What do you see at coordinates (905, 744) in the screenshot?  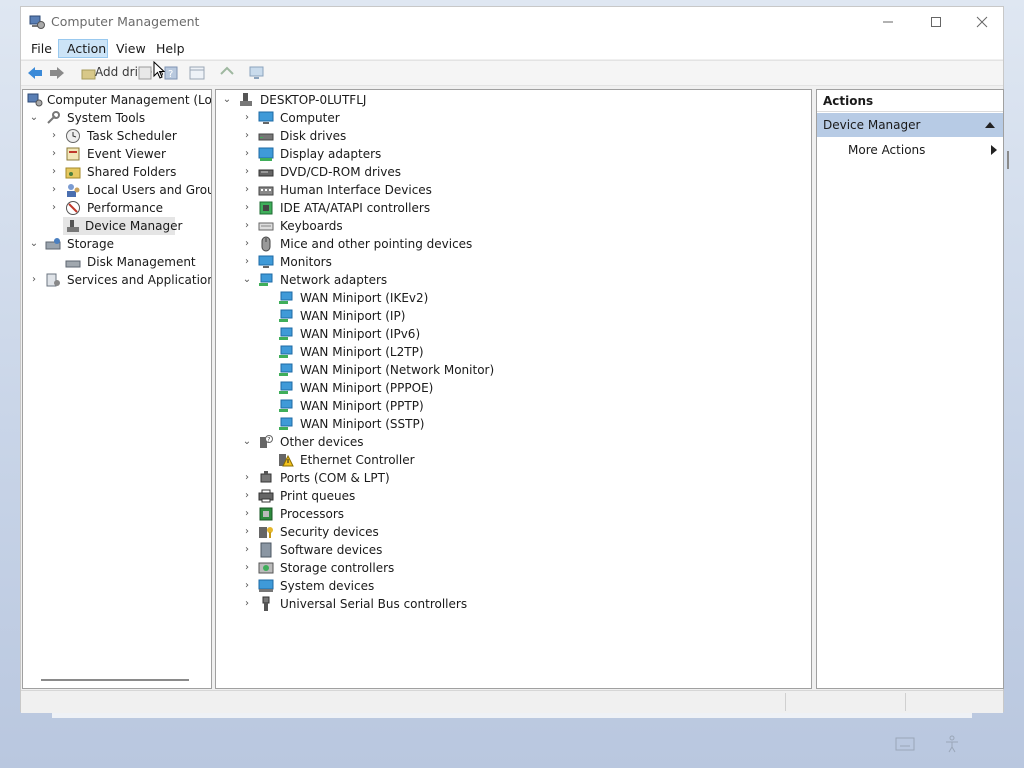 I see `keyboard-icon` at bounding box center [905, 744].